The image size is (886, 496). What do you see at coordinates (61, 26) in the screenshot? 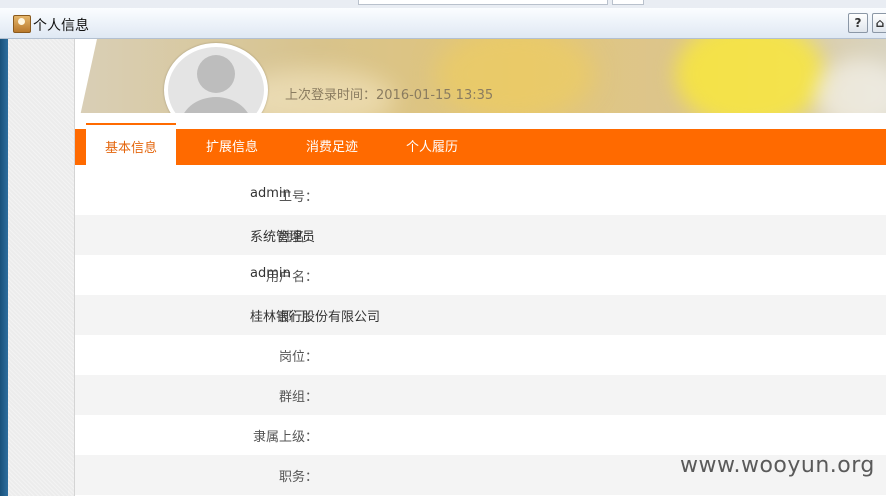
I see `dialog-title: 个人信息` at bounding box center [61, 26].